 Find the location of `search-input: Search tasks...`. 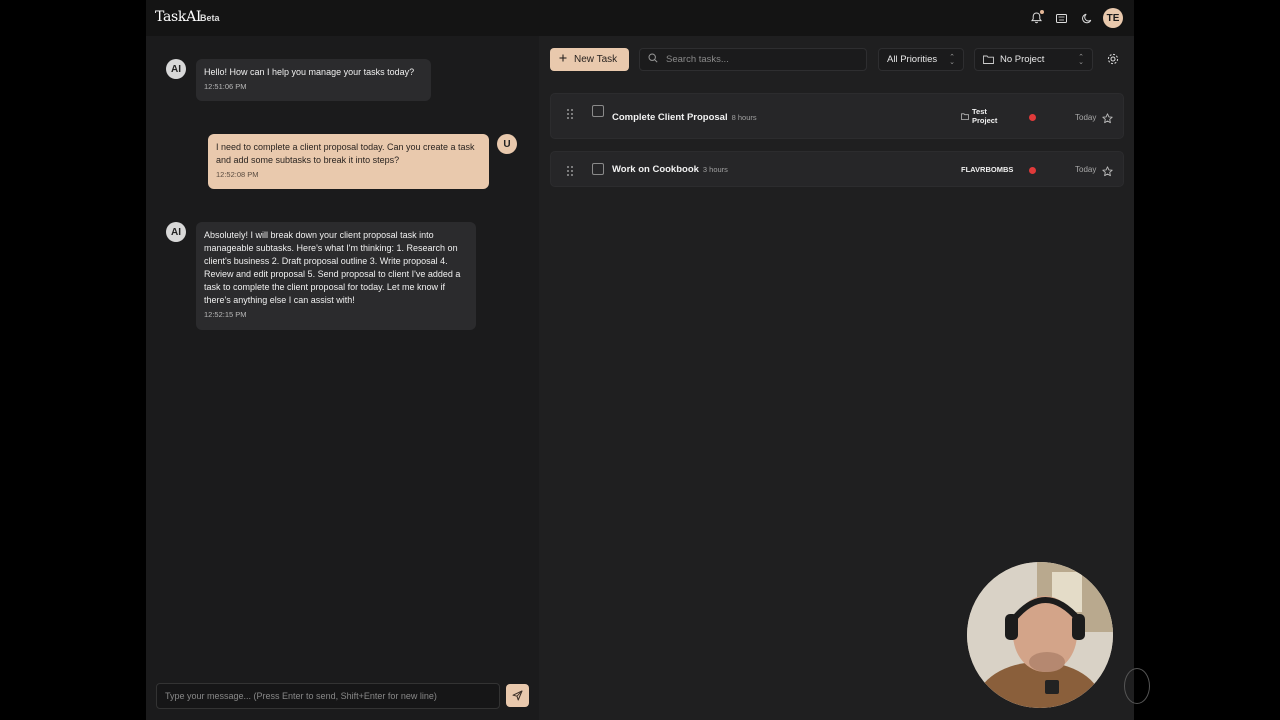

search-input: Search tasks... is located at coordinates (753, 59).